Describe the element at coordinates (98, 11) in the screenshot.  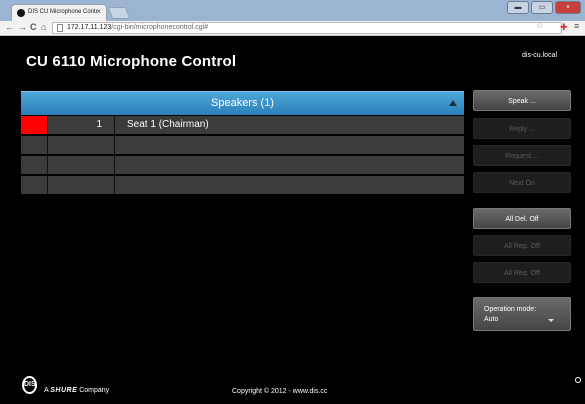
I see `tab-close-icon: ×` at that location.